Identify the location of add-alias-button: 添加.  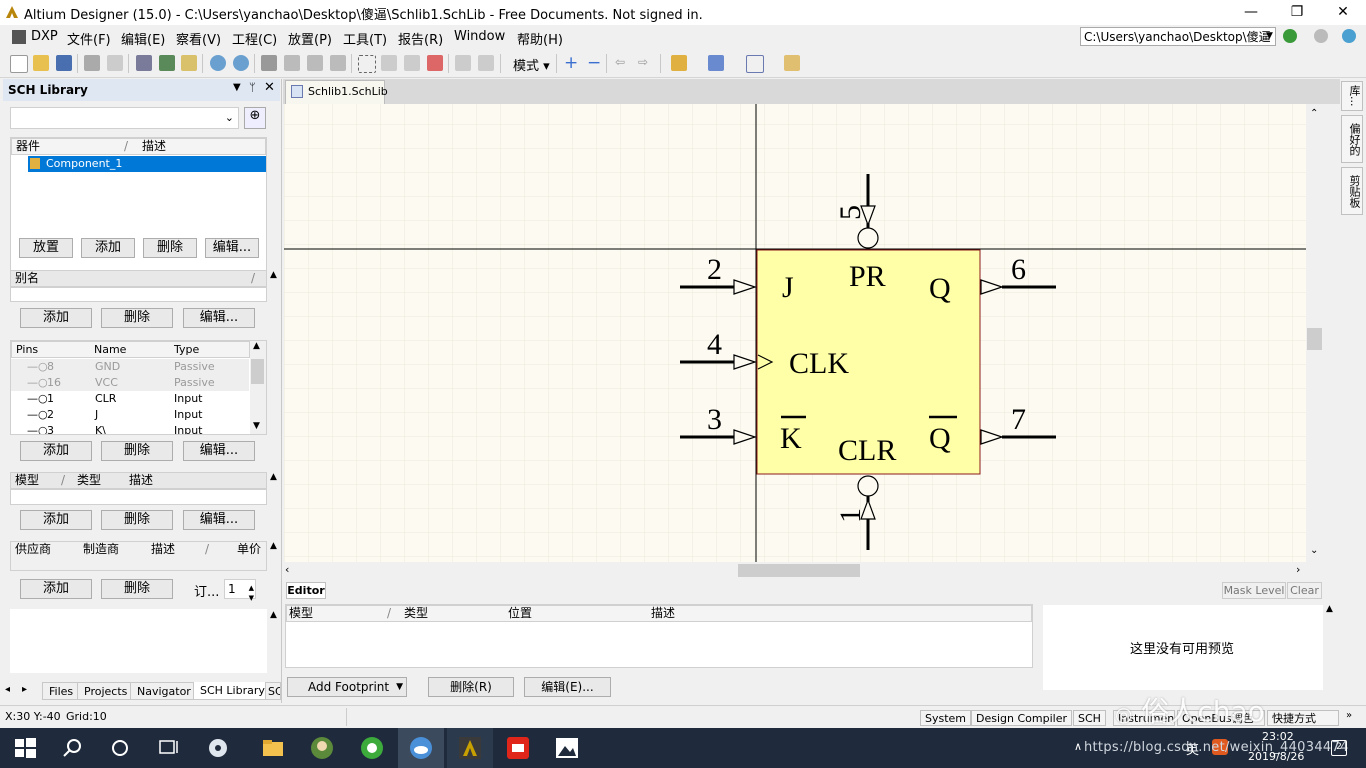
(56, 318).